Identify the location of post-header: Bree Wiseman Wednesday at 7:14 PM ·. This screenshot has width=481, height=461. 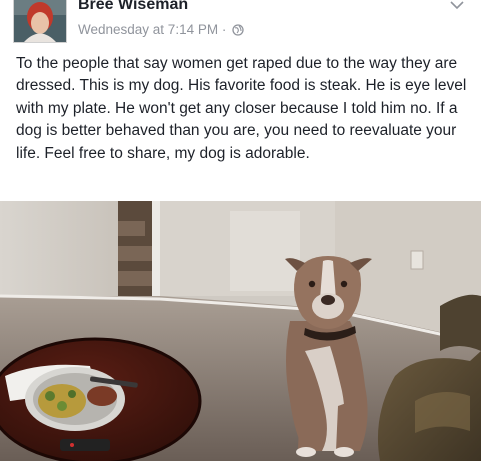
(240, 25).